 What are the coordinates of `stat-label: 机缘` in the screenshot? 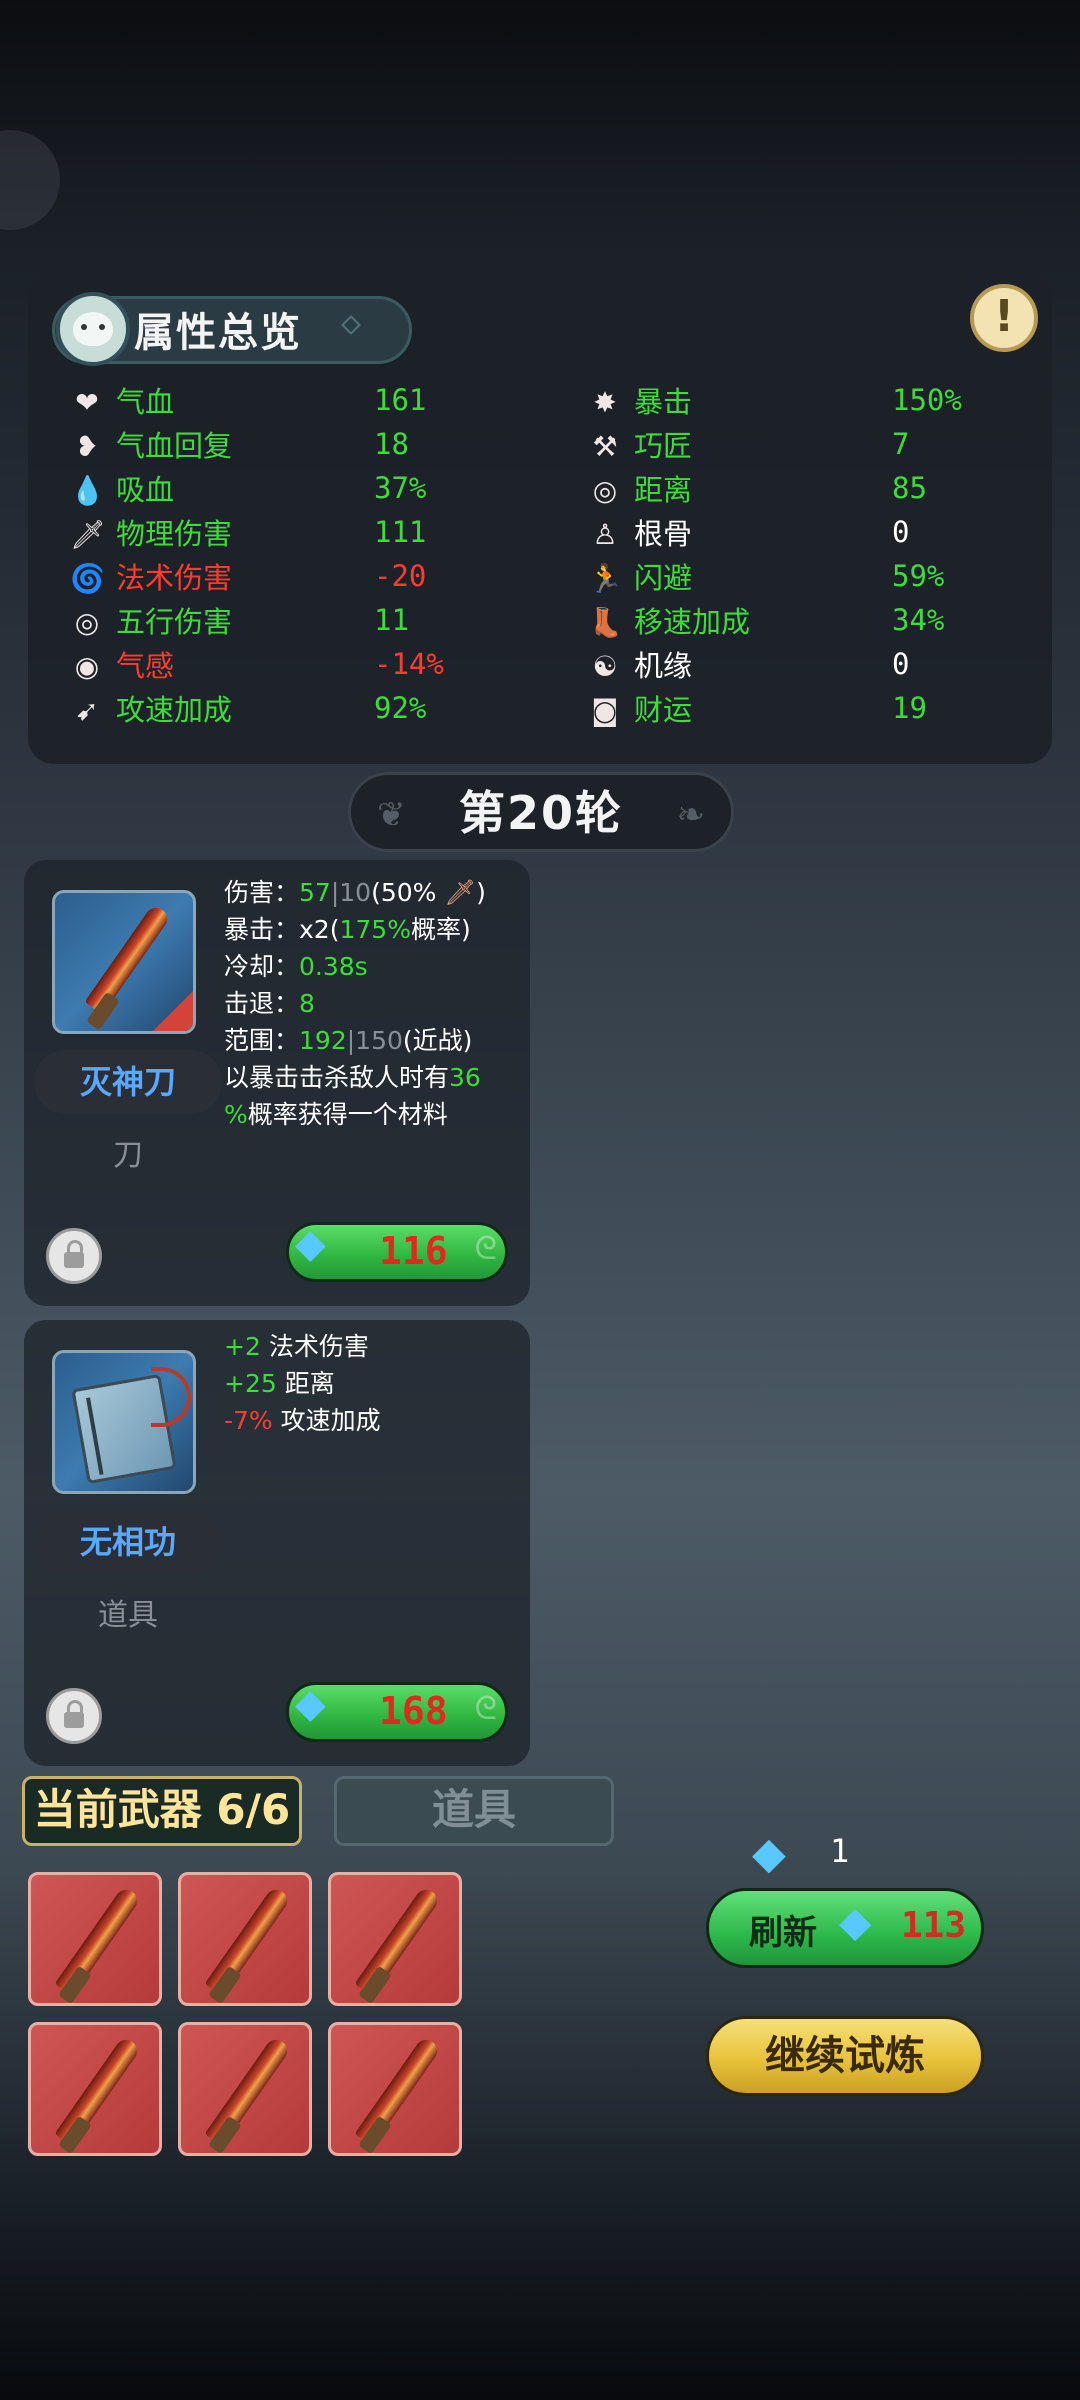 It's located at (663, 666).